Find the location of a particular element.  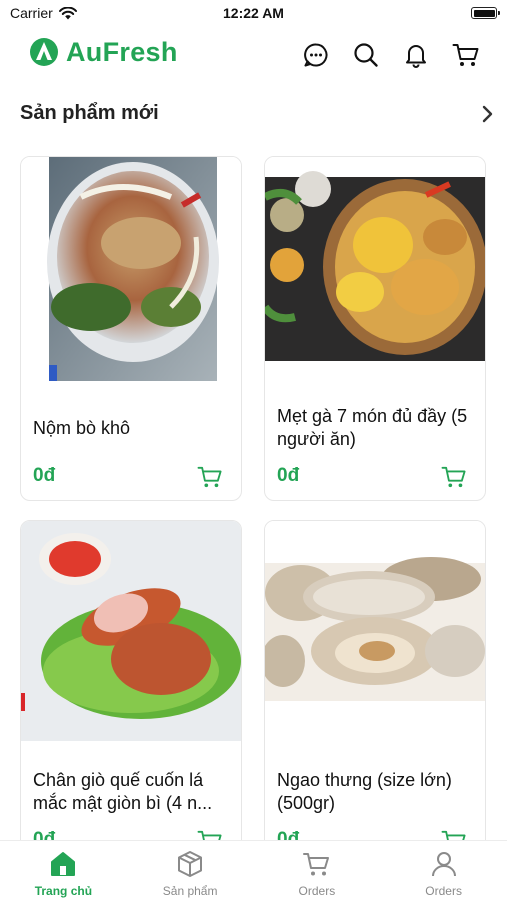

section-title: Sản phẩm mới is located at coordinates (89, 113).